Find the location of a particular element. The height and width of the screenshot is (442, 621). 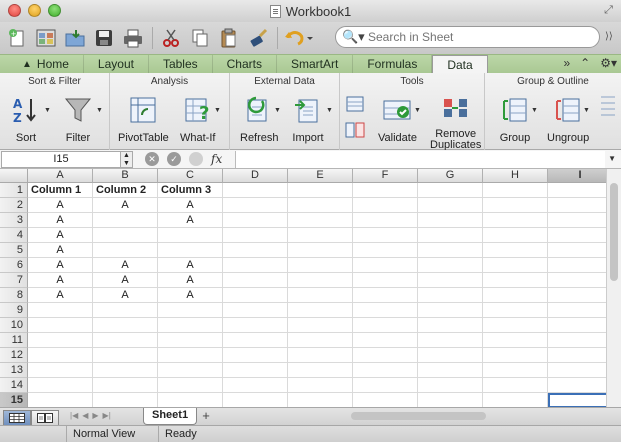

print-button is located at coordinates (133, 38).